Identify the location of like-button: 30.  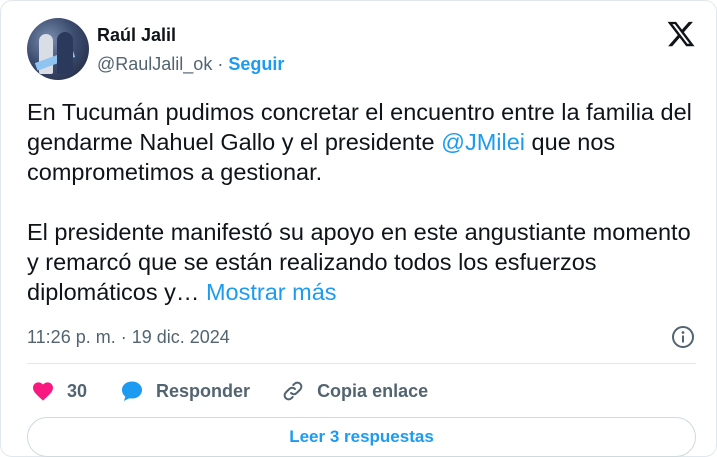
(59, 391).